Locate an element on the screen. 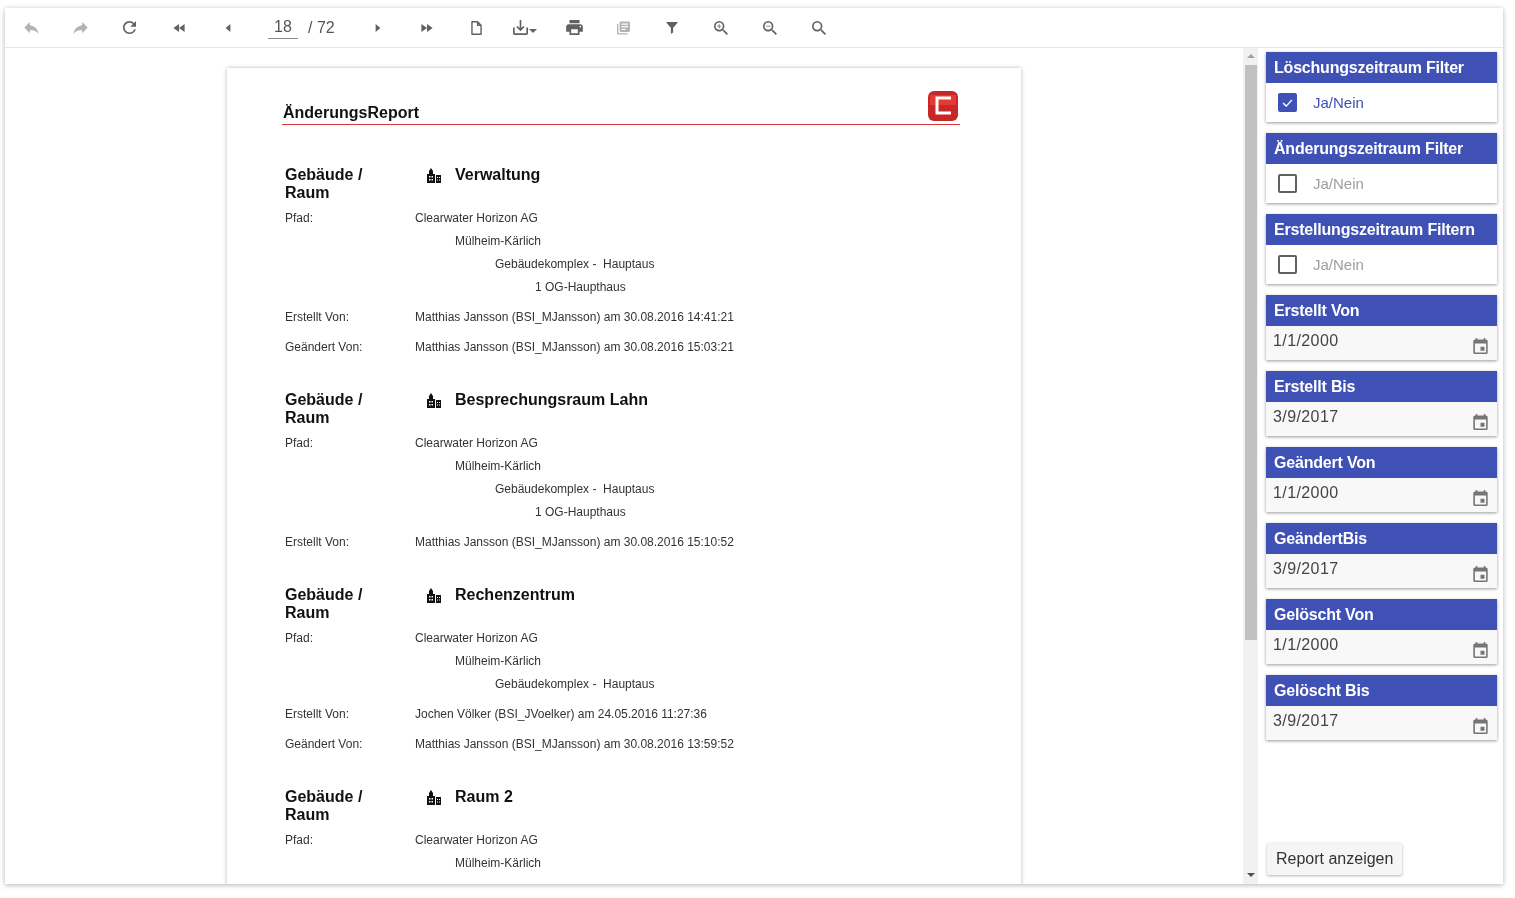  report-title: ÄnderungsReport is located at coordinates (351, 113).